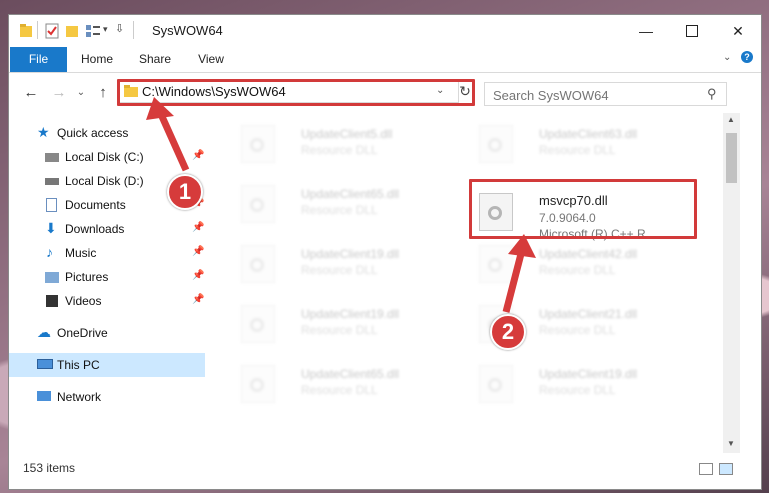 The image size is (769, 493). Describe the element at coordinates (173, 141) in the screenshot. I see `arrow-1-shaft` at that location.